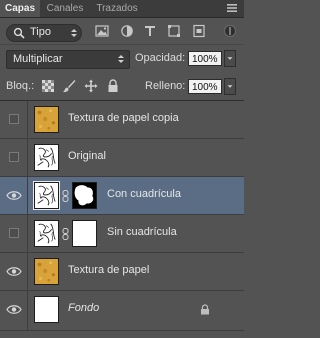 This screenshot has width=320, height=338. What do you see at coordinates (142, 232) in the screenshot?
I see `layer-name: Sin cuadrícula` at bounding box center [142, 232].